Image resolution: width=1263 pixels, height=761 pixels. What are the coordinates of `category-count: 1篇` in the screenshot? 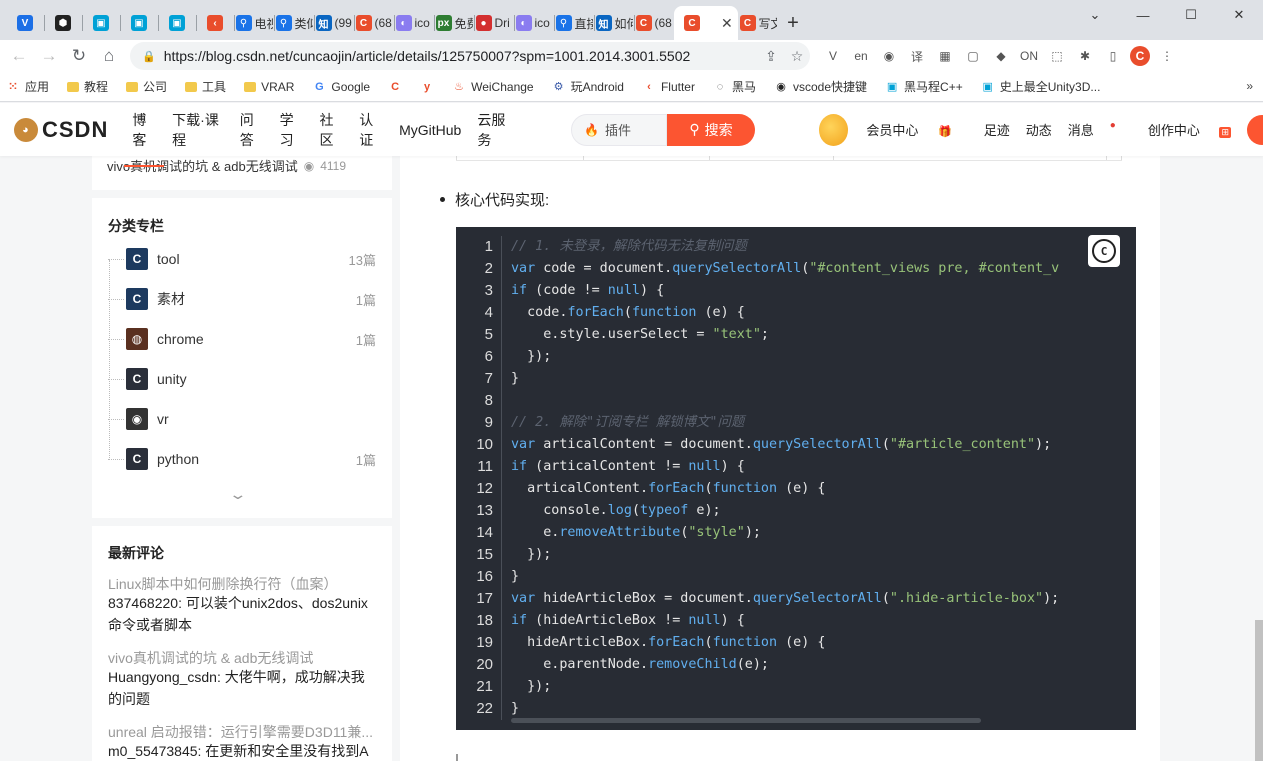 It's located at (365, 340).